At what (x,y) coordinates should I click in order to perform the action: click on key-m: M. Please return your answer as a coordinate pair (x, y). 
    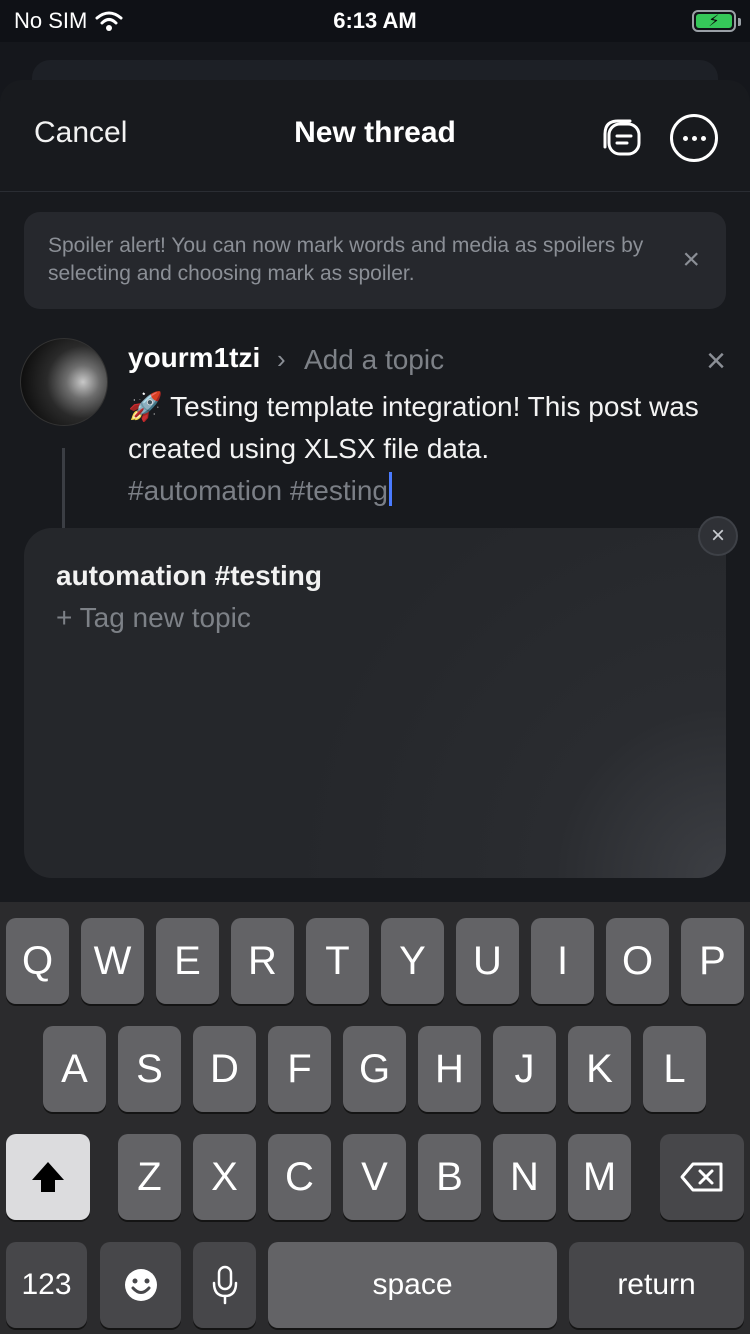
    Looking at the image, I should click on (599, 1177).